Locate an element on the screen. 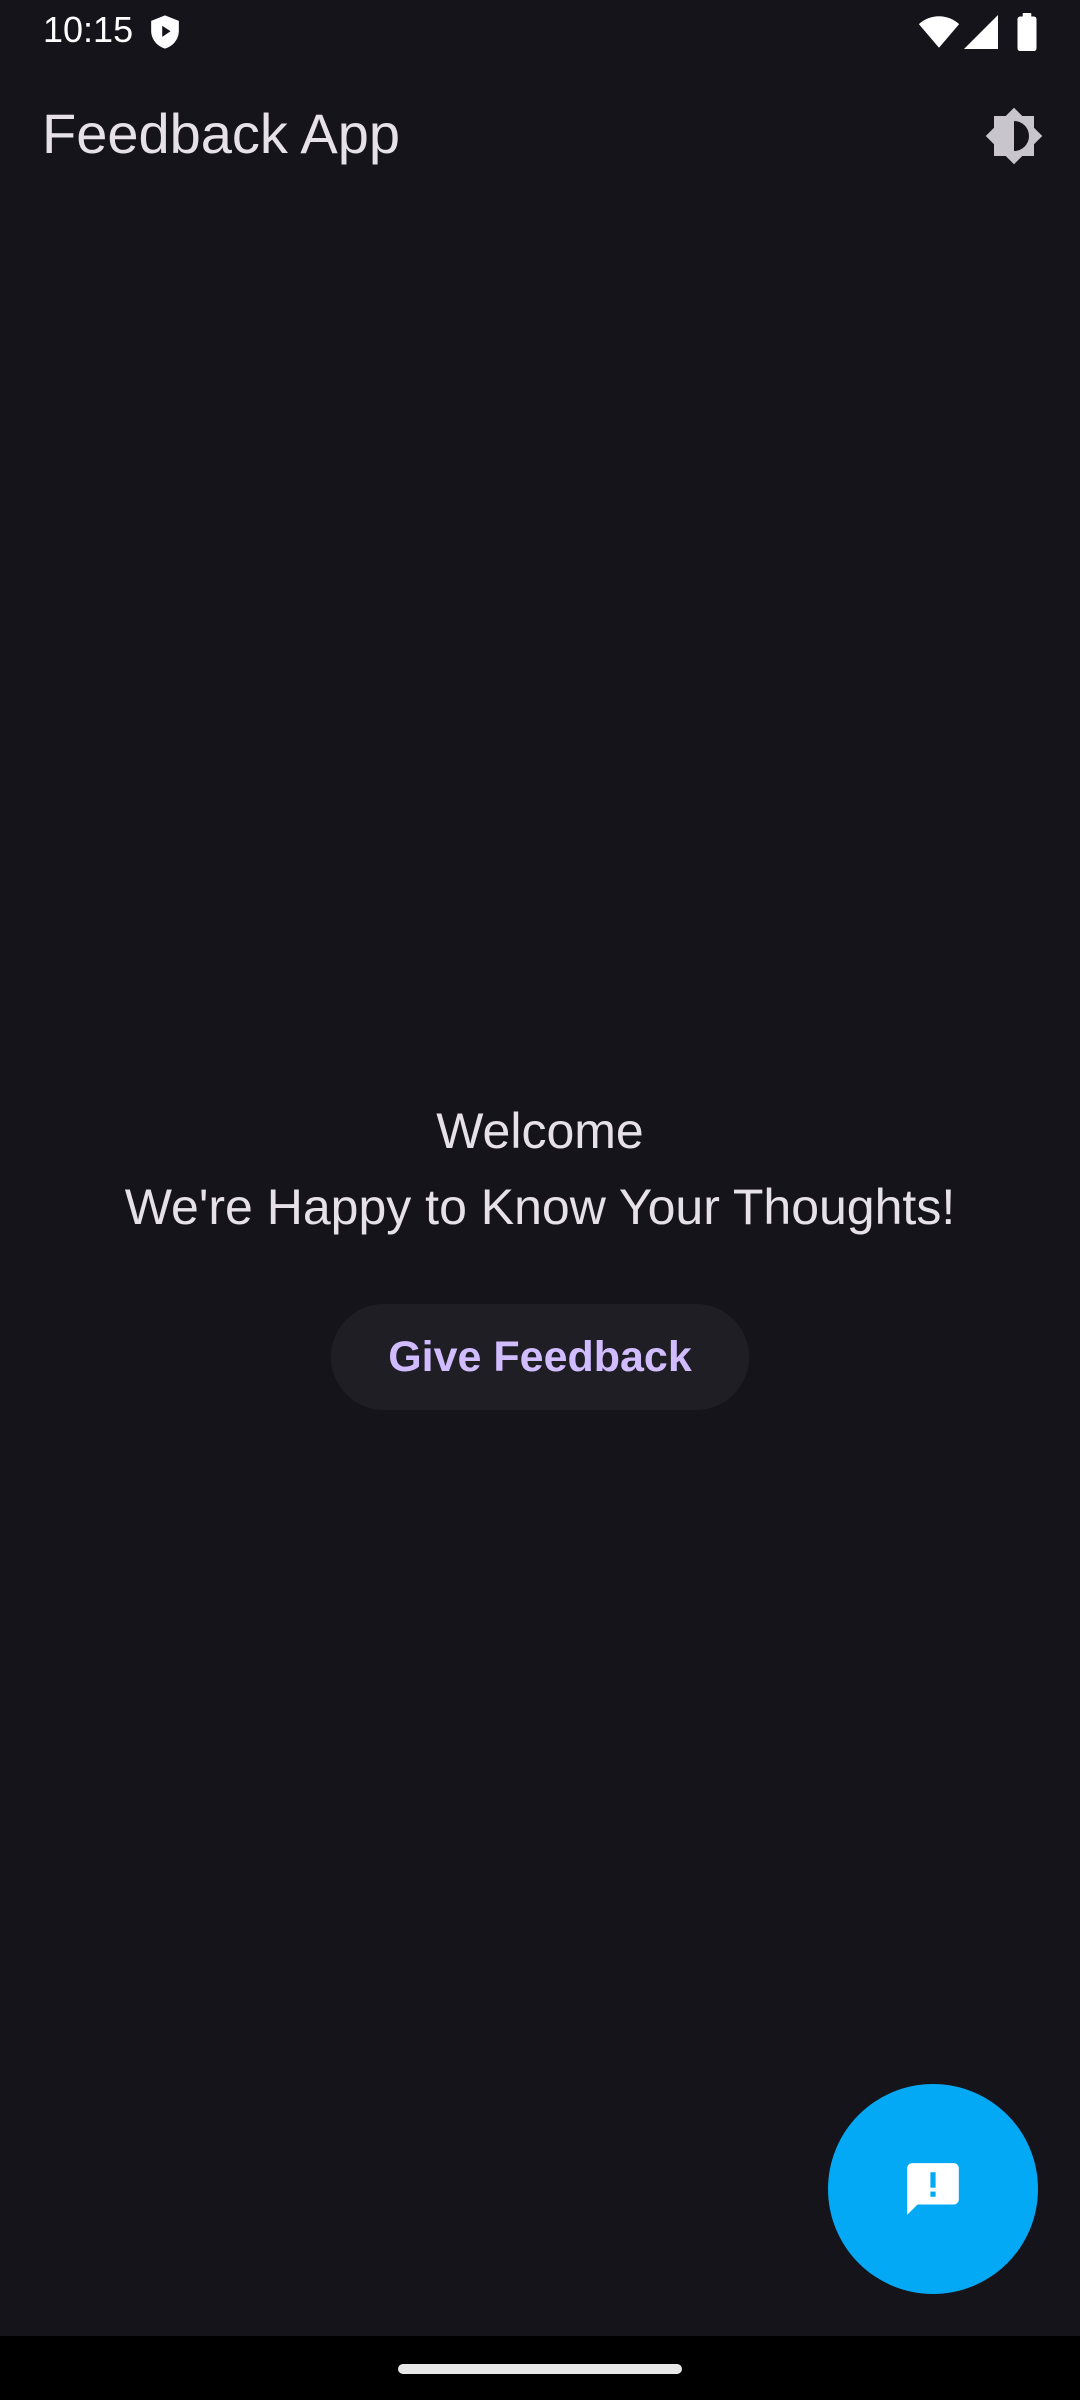 The image size is (1080, 2400). app-bar: Feedback App is located at coordinates (540, 135).